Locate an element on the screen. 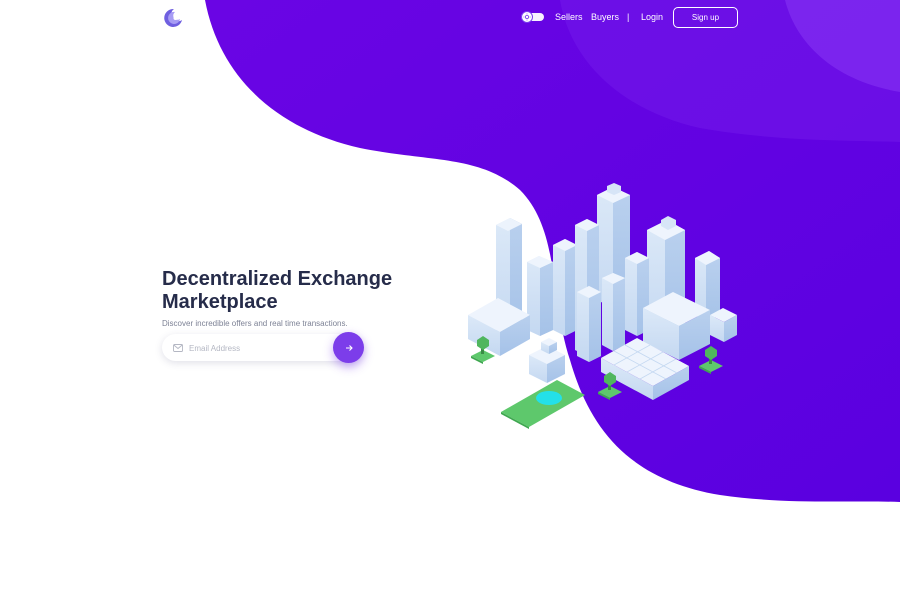 The height and width of the screenshot is (600, 900). tree-right is located at coordinates (711, 360).